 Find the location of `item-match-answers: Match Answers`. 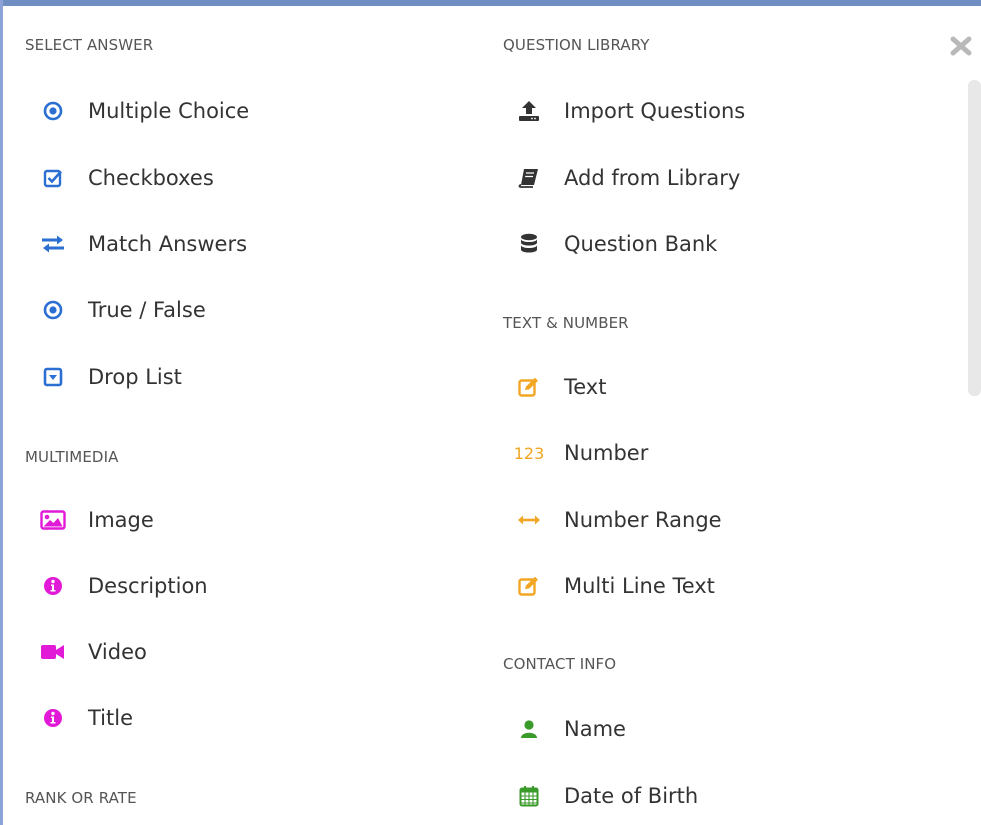

item-match-answers: Match Answers is located at coordinates (140, 244).